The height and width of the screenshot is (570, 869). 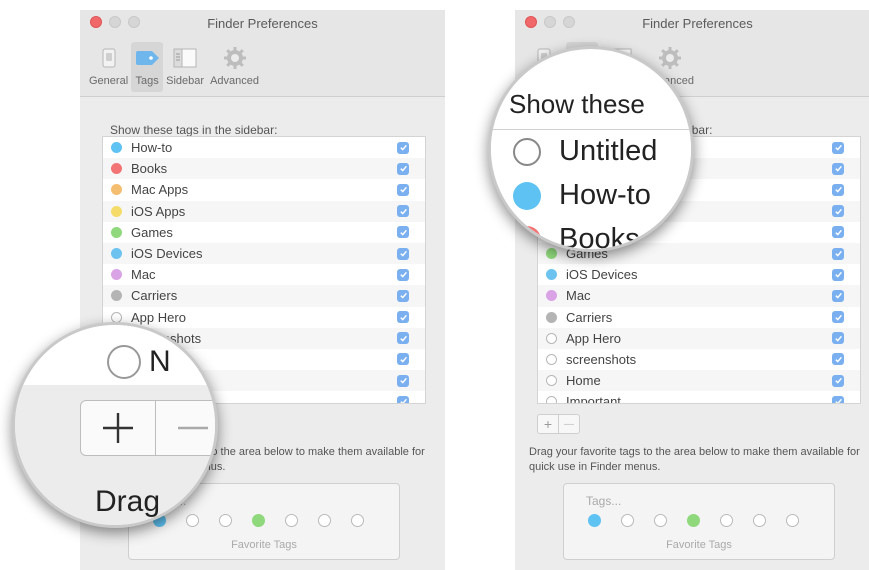 What do you see at coordinates (548, 424) in the screenshot?
I see `add-tag-button: +` at bounding box center [548, 424].